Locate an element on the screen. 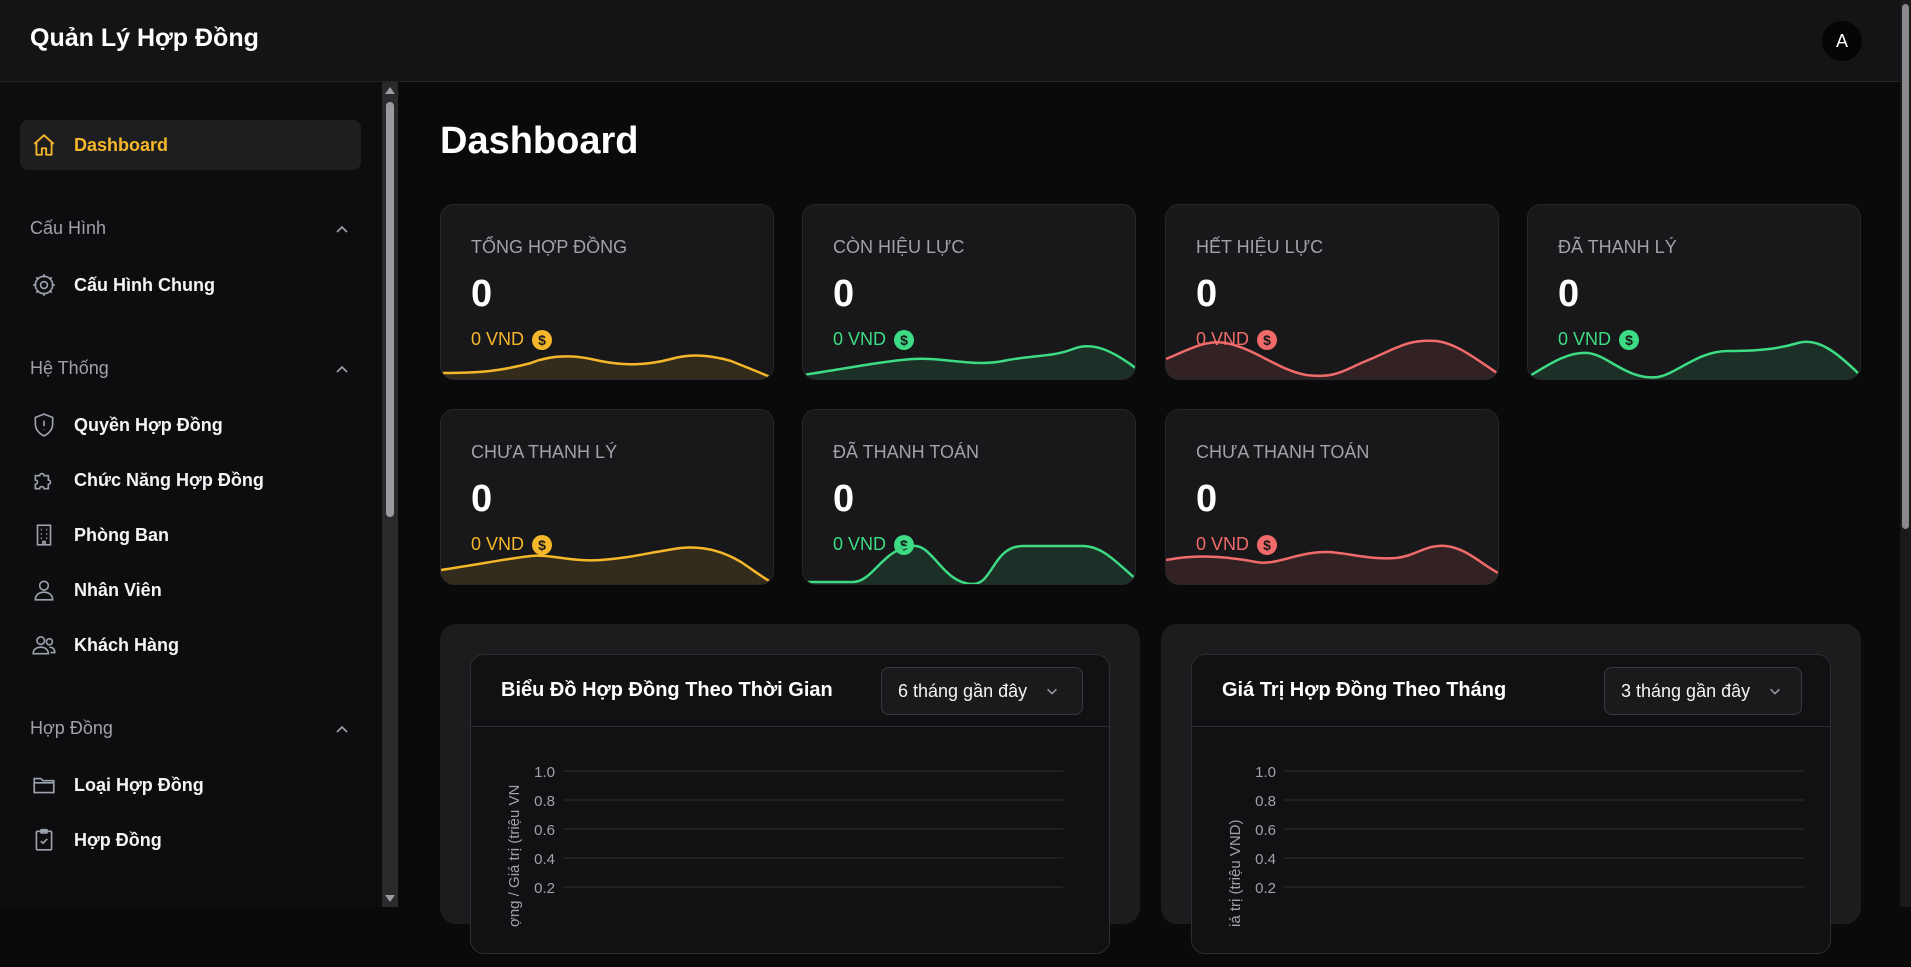  sidebar-item-loai-hop-dong: Loại Hợp Đồng is located at coordinates (117, 785).